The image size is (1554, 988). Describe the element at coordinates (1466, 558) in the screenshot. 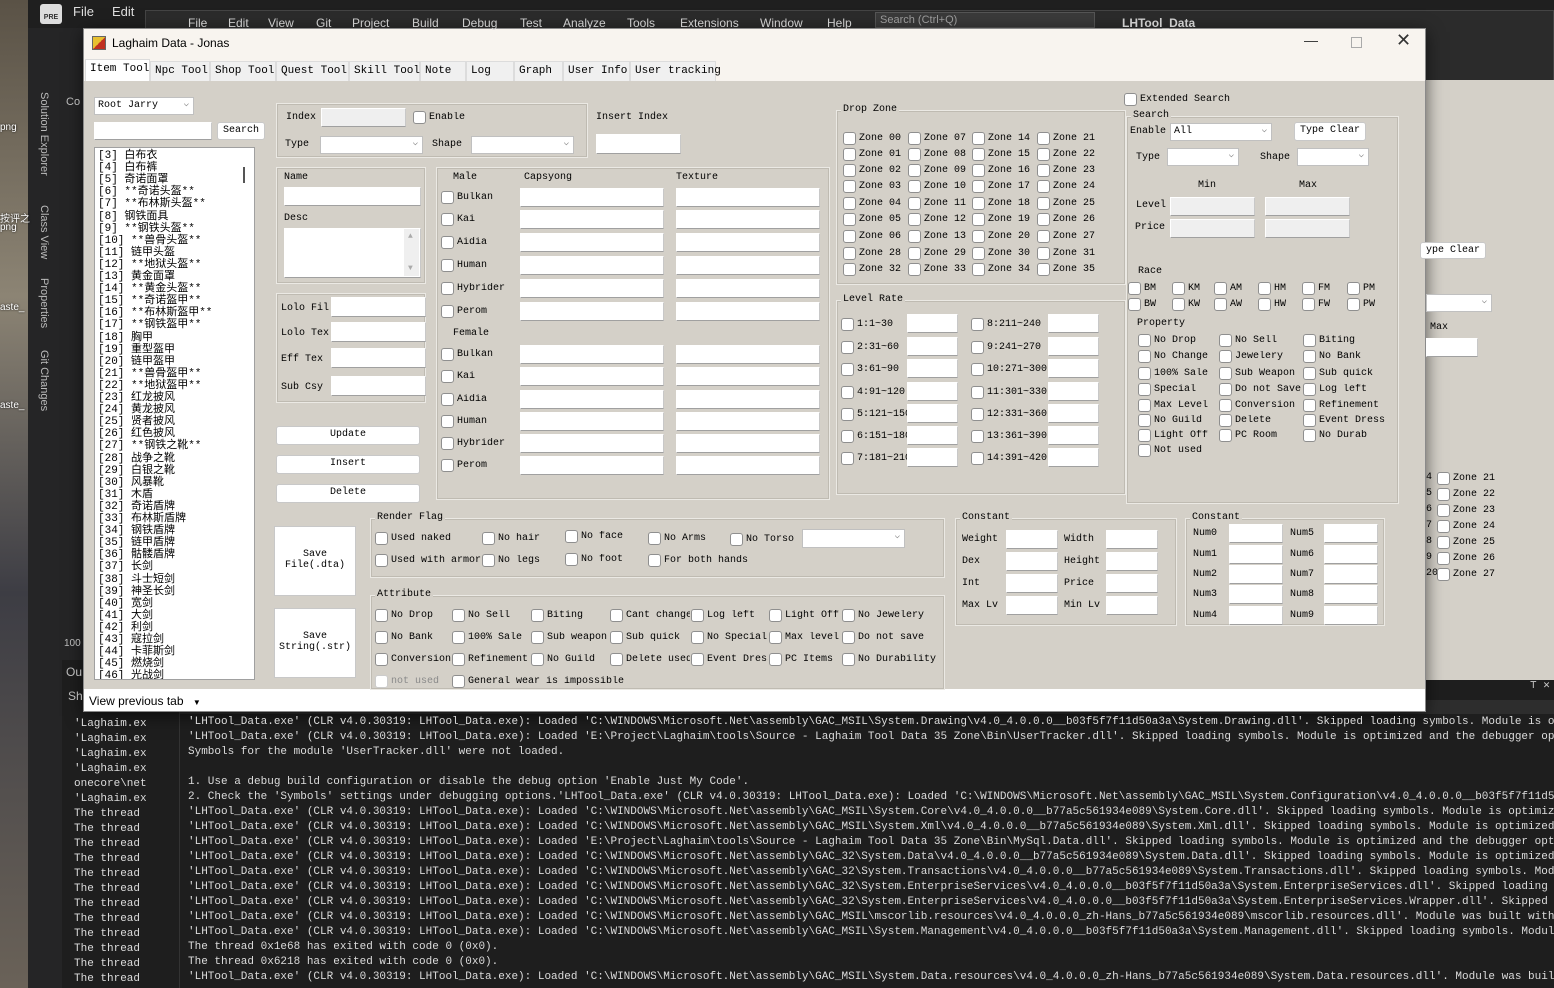

I see `bg-zone-checkbox: Zone 26` at that location.